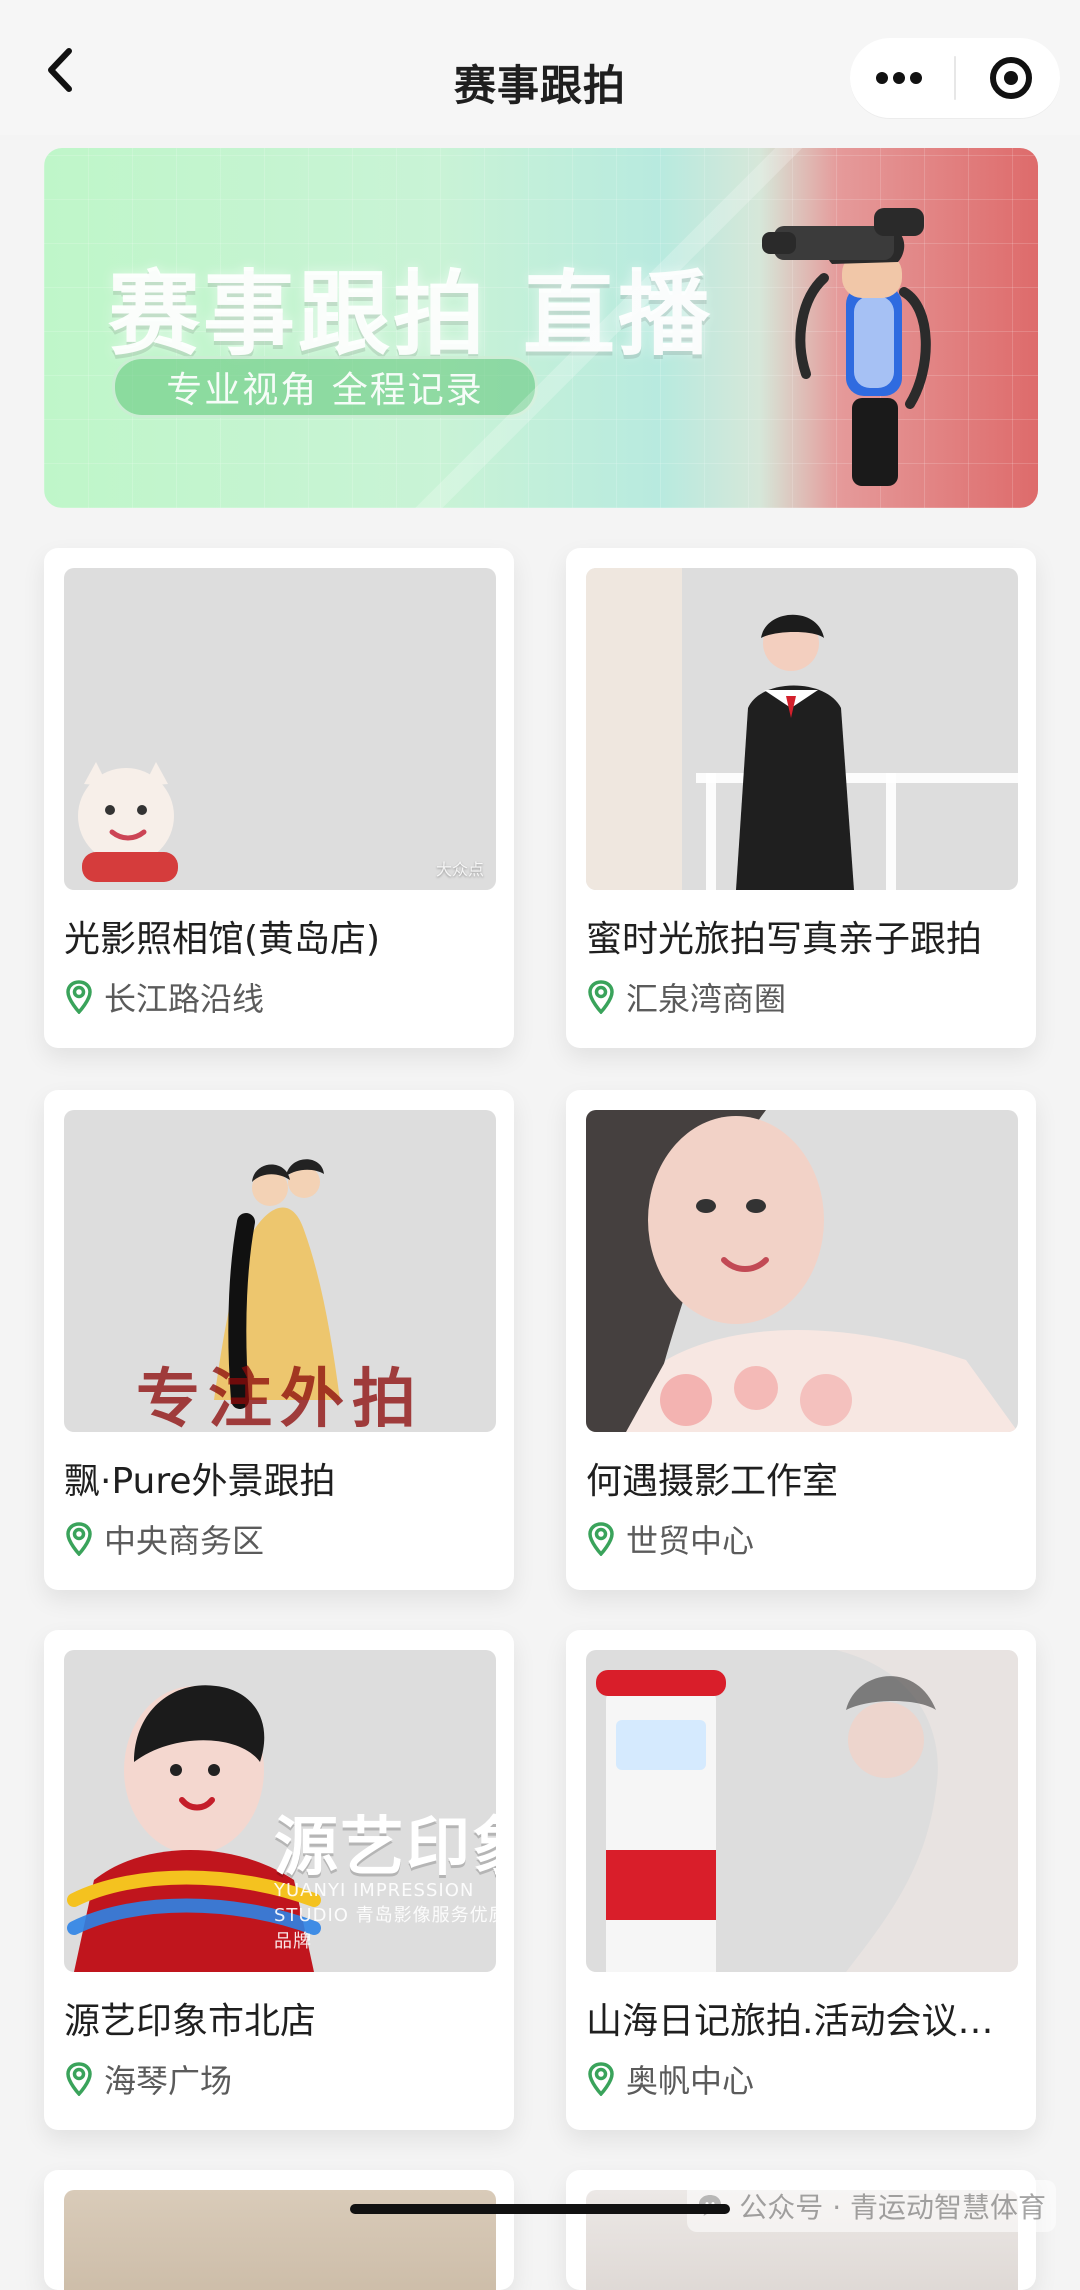  I want to click on target-icon, so click(1011, 78).